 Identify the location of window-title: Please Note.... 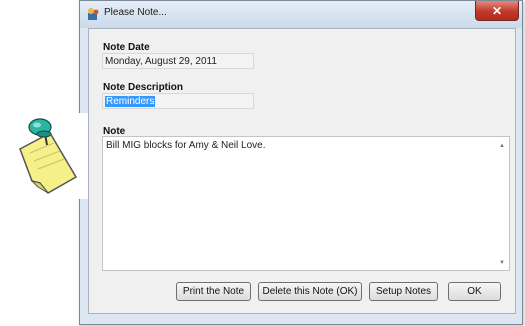
(135, 12).